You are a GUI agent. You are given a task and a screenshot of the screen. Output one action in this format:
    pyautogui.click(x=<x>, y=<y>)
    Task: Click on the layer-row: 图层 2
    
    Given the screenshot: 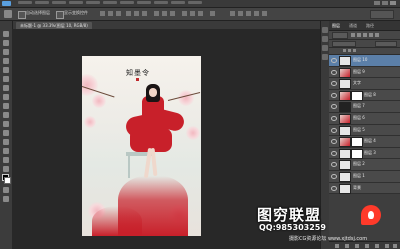 What is the action you would take?
    pyautogui.click(x=364, y=165)
    